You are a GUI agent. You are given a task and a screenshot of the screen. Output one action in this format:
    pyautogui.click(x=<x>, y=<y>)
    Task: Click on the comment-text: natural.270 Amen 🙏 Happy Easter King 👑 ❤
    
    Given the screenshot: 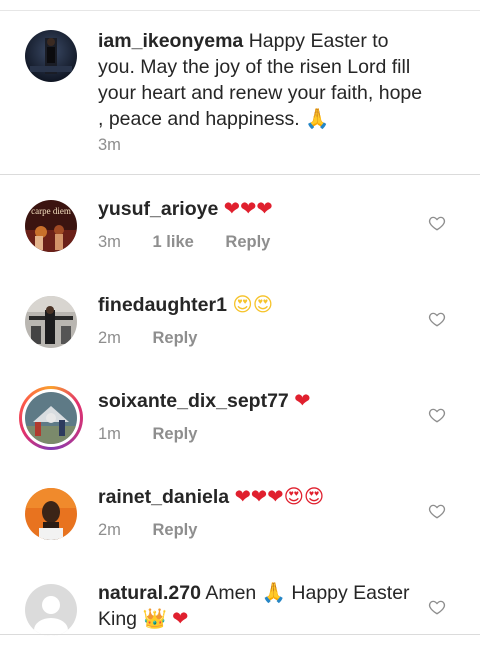 What is the action you would take?
    pyautogui.click(x=263, y=606)
    